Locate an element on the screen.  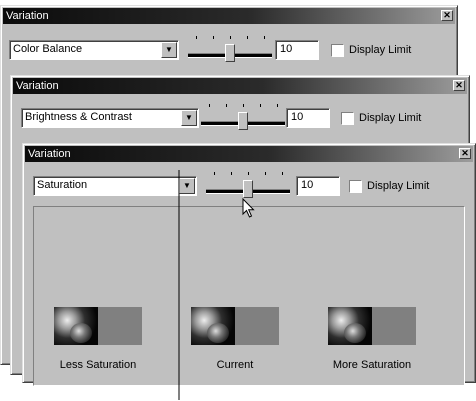
callout-line is located at coordinates (179, 285).